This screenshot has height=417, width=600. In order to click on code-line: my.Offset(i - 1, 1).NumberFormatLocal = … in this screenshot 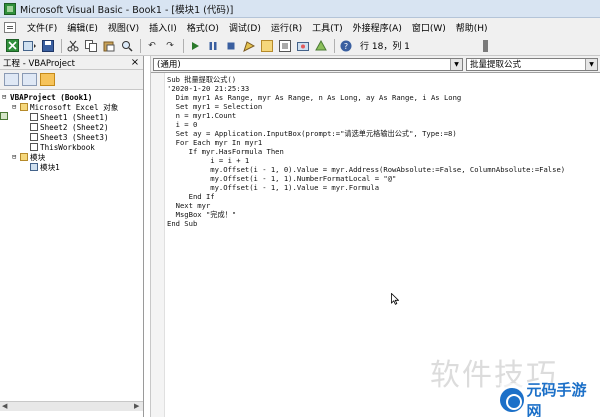, I will do `click(366, 178)`.